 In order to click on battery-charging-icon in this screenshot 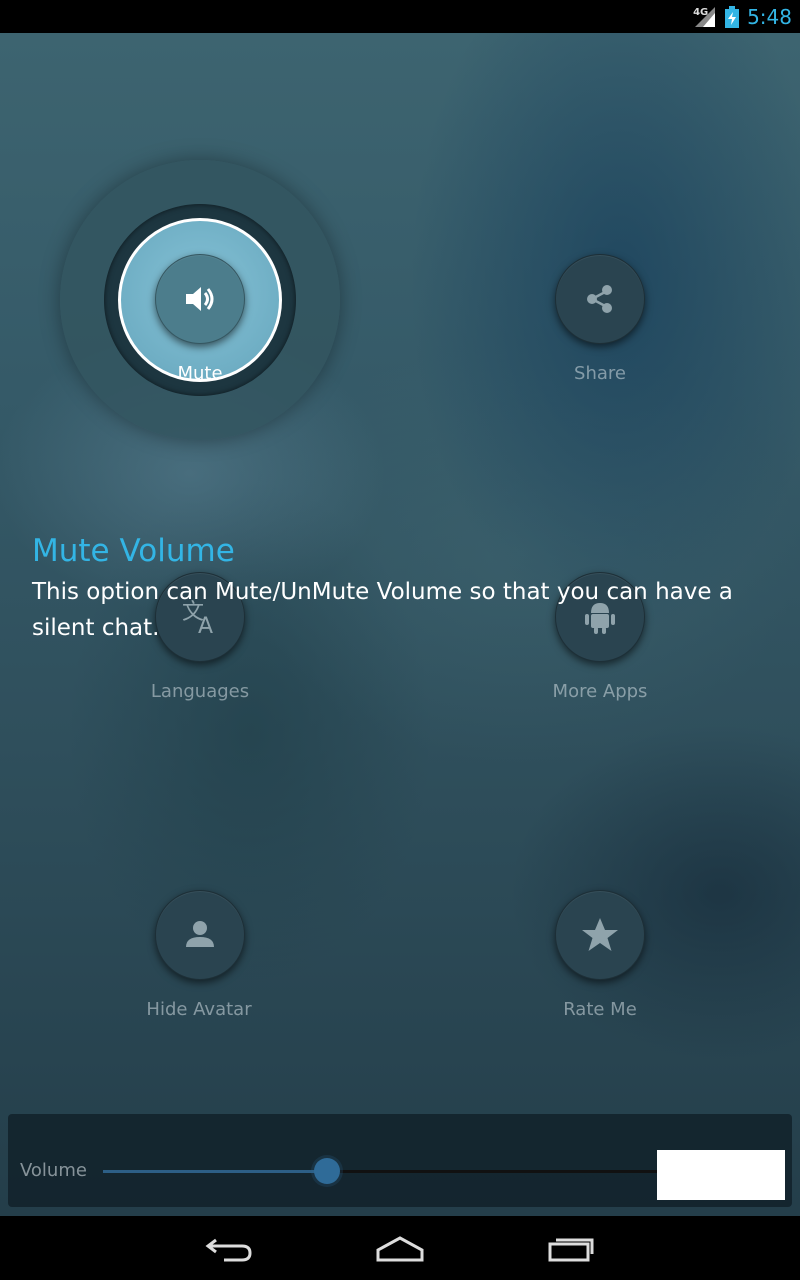, I will do `click(732, 16)`.